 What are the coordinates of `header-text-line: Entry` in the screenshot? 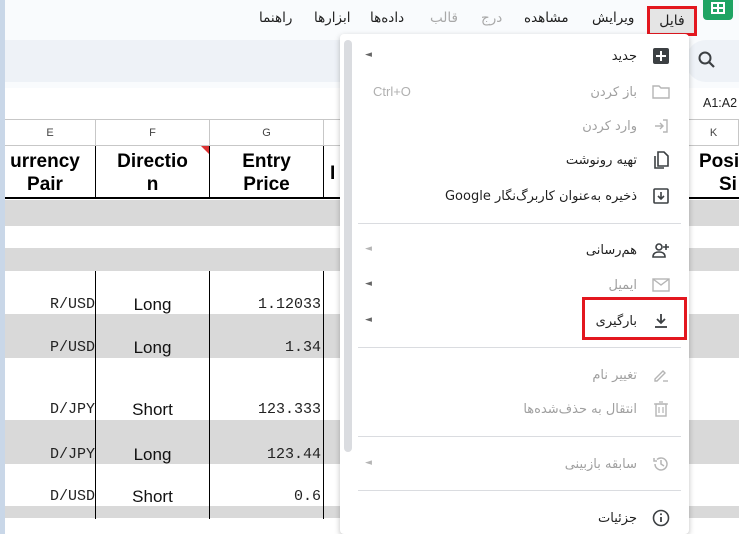 It's located at (266, 161).